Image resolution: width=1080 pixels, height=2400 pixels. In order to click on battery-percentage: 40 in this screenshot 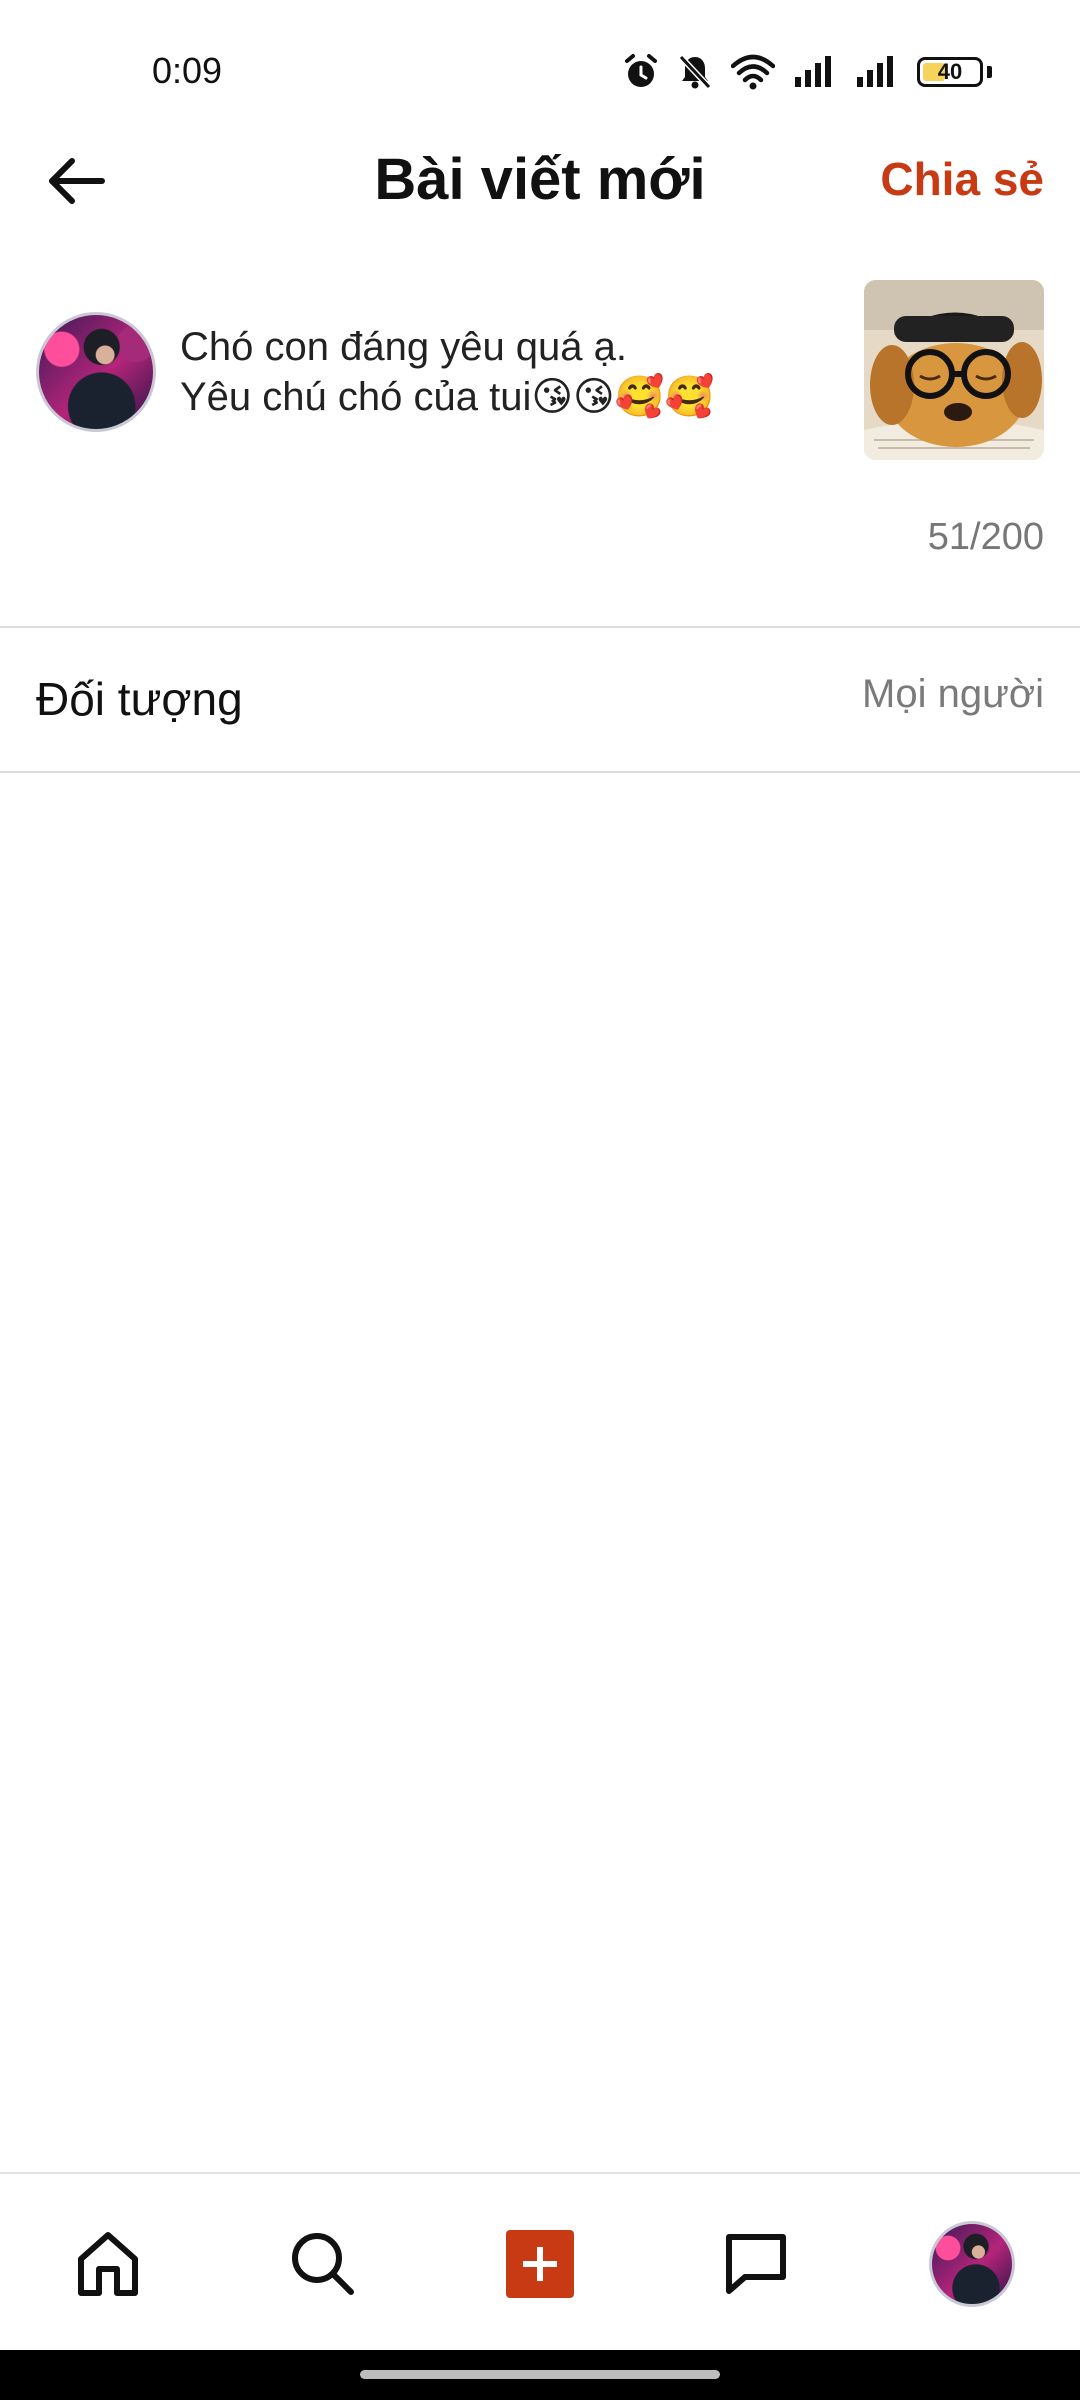, I will do `click(950, 71)`.